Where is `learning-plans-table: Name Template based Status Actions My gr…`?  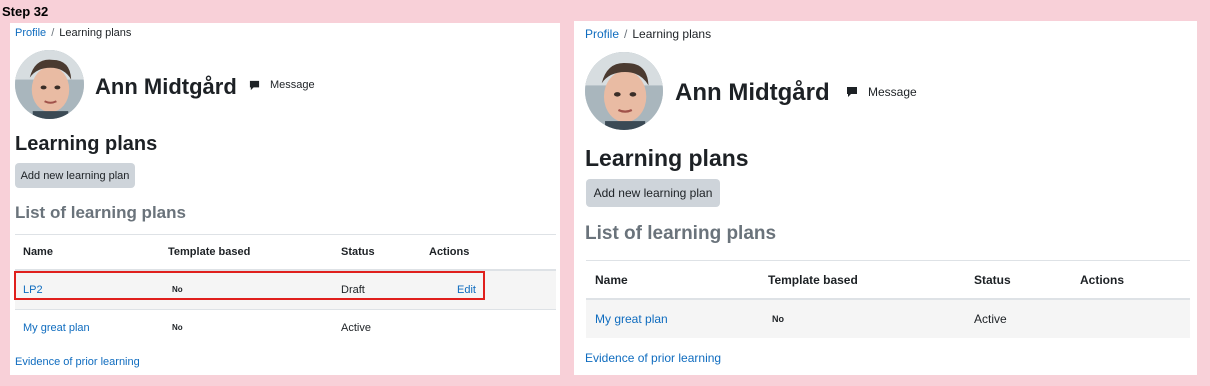 learning-plans-table: Name Template based Status Actions My gr… is located at coordinates (888, 300).